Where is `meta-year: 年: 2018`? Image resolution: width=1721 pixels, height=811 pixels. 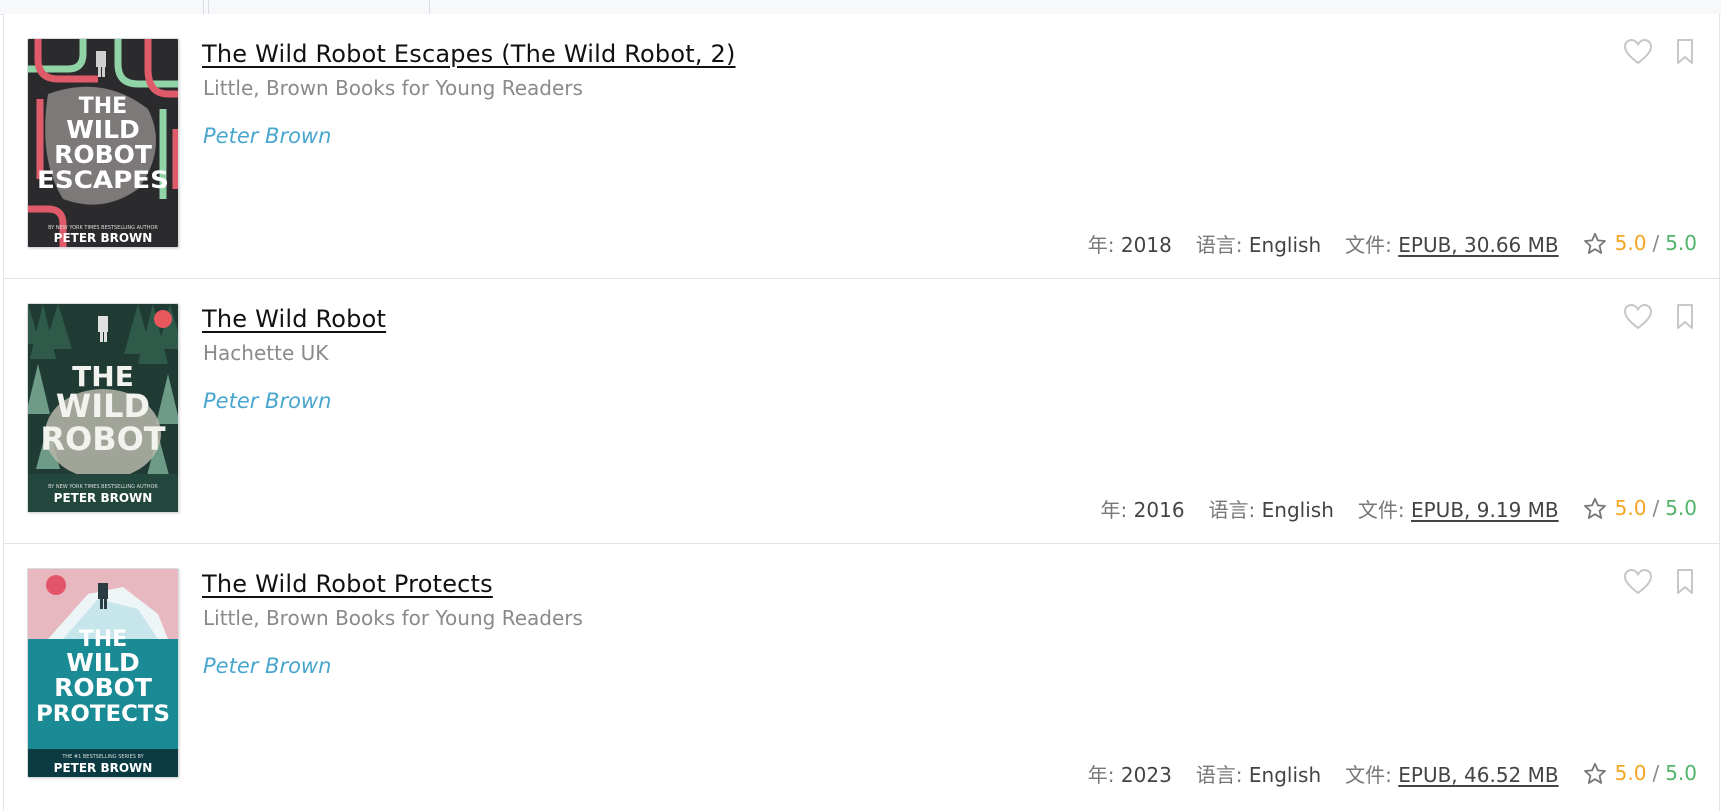
meta-year: 年: 2018 is located at coordinates (1130, 243).